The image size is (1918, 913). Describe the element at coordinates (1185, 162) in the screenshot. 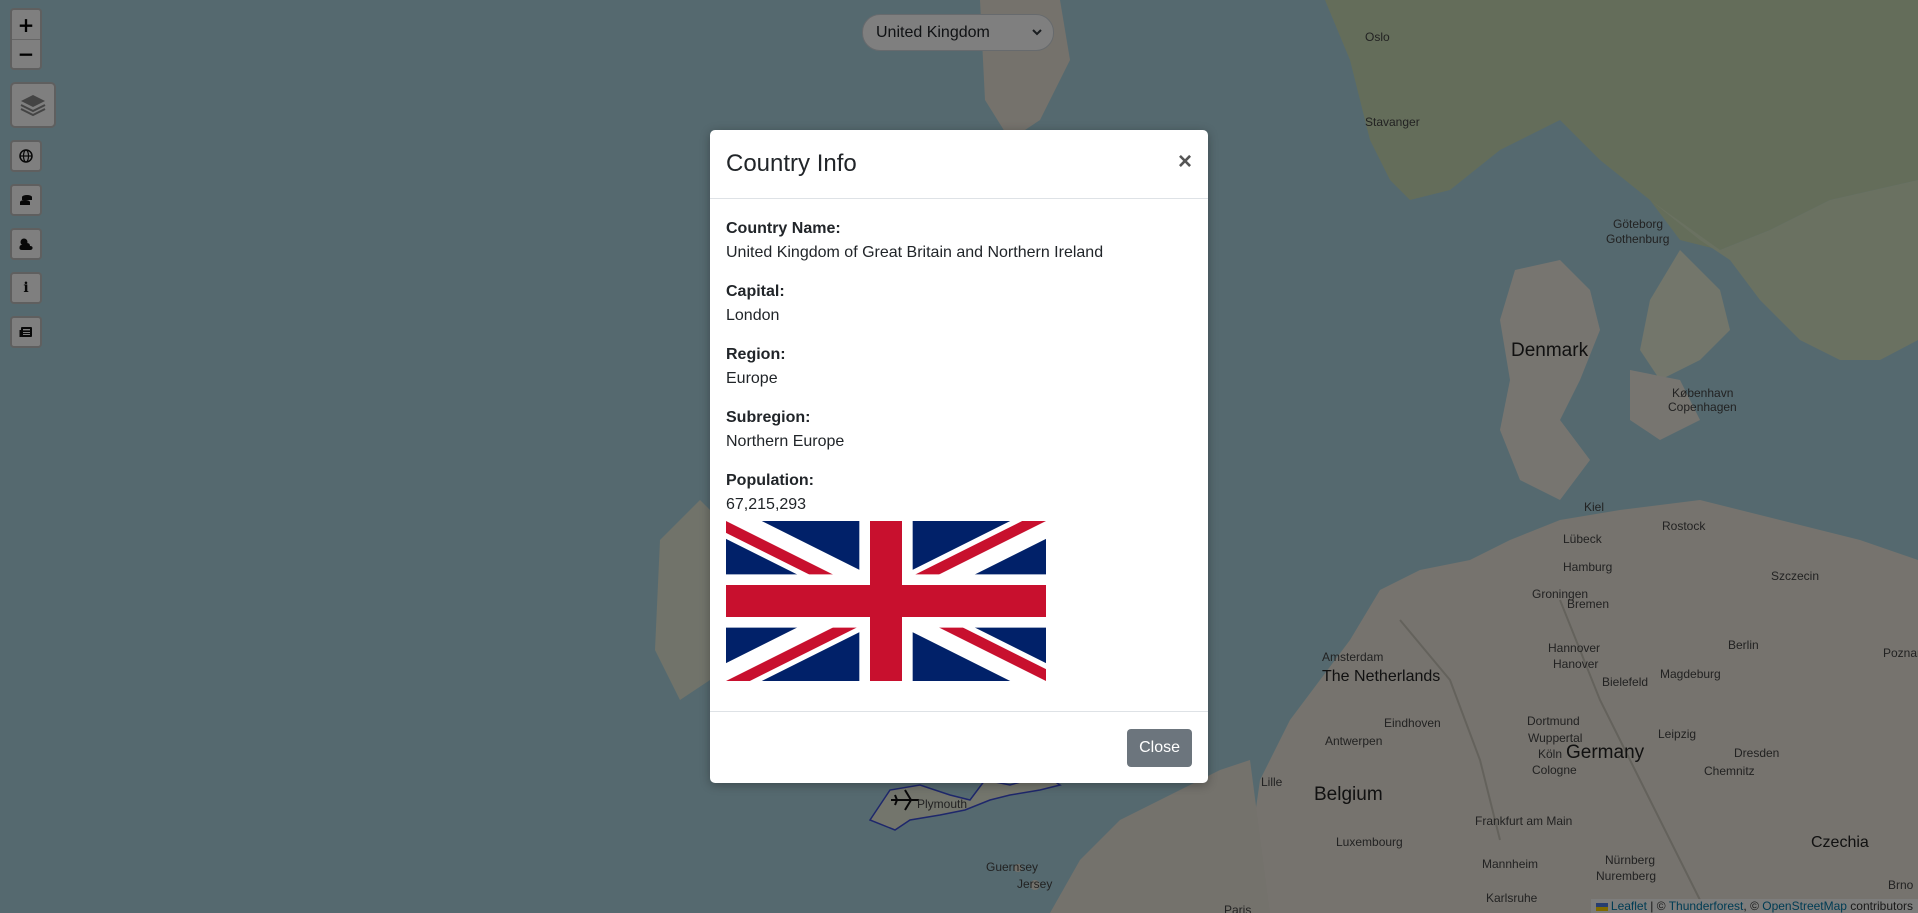

I see `close-icon: ×` at that location.